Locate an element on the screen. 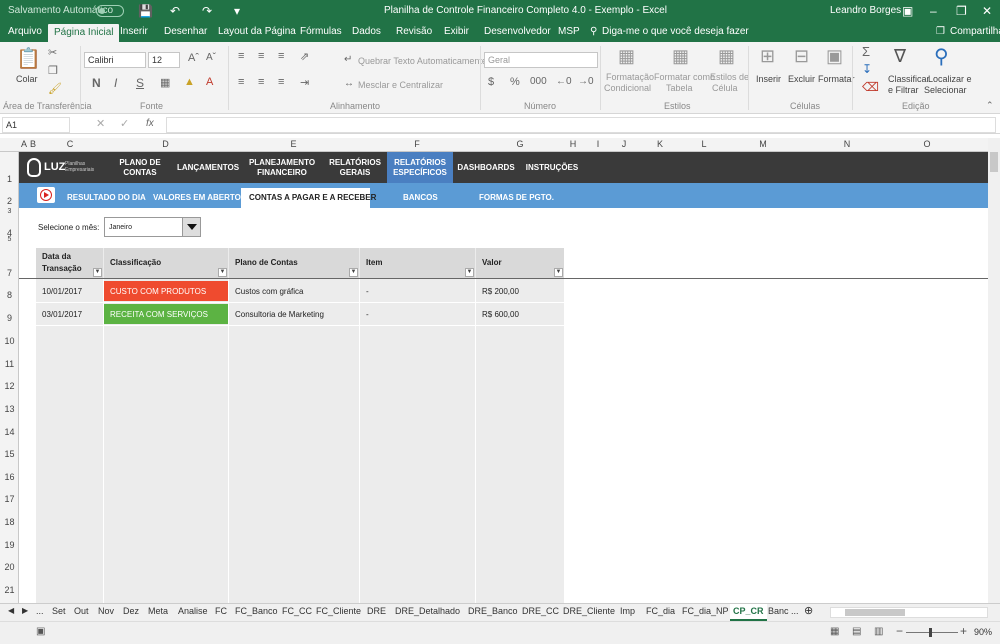 The image size is (1000, 644). cond-format-button-line1: Formatação is located at coordinates (630, 77).